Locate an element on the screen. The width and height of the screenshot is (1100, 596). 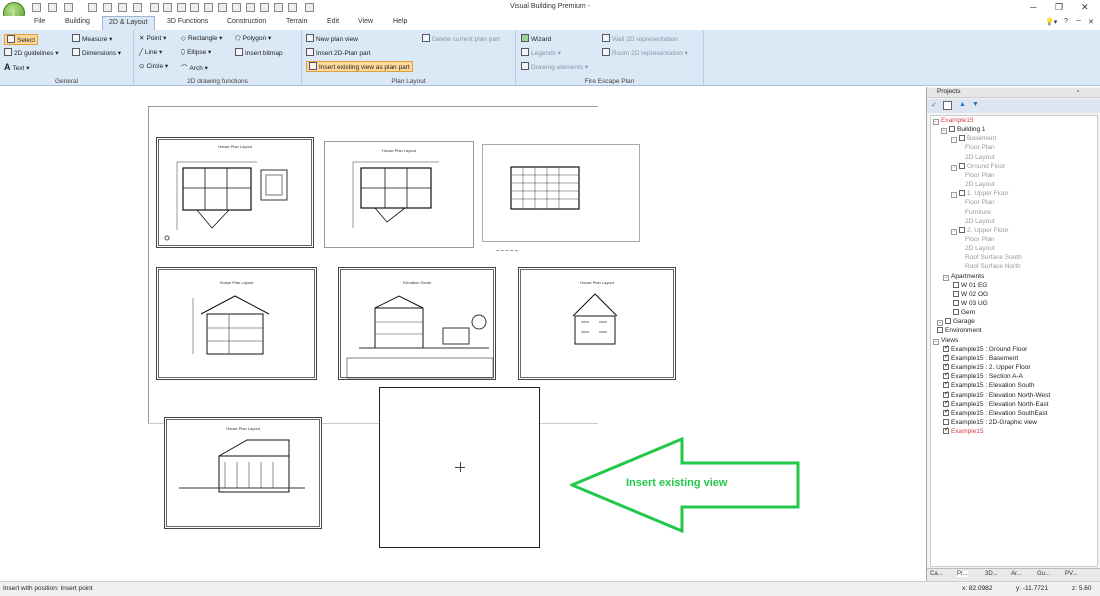
select-button: Select is located at coordinates (21, 39).